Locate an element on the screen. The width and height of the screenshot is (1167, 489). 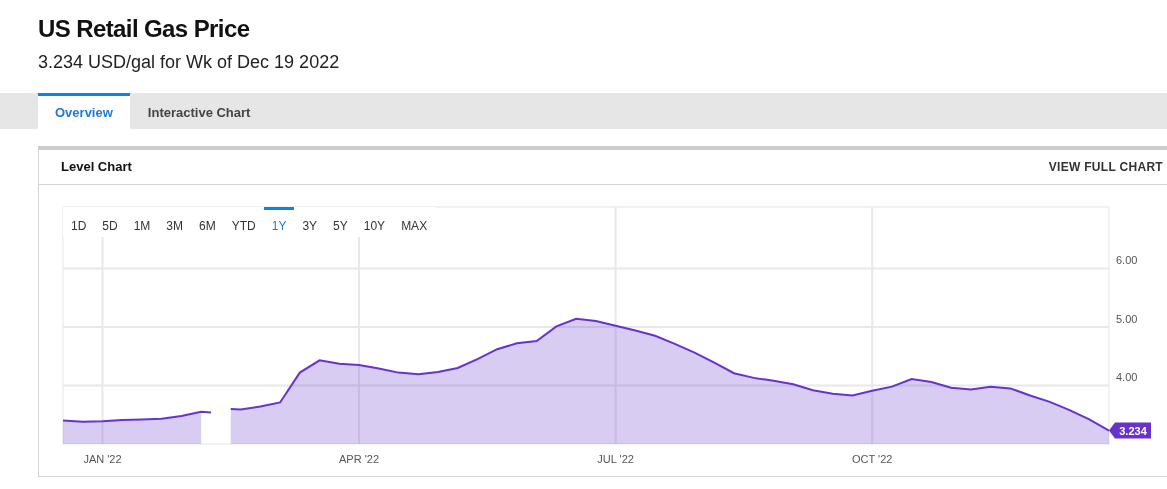
x-axis-label: OCT '22 is located at coordinates (872, 459).